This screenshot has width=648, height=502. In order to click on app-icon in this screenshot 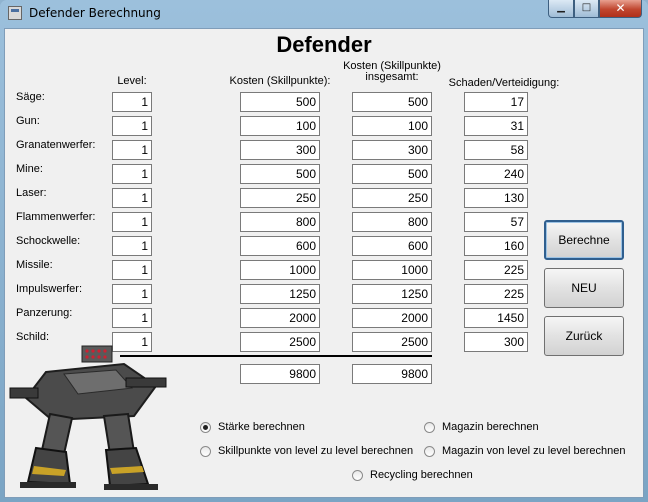, I will do `click(15, 13)`.